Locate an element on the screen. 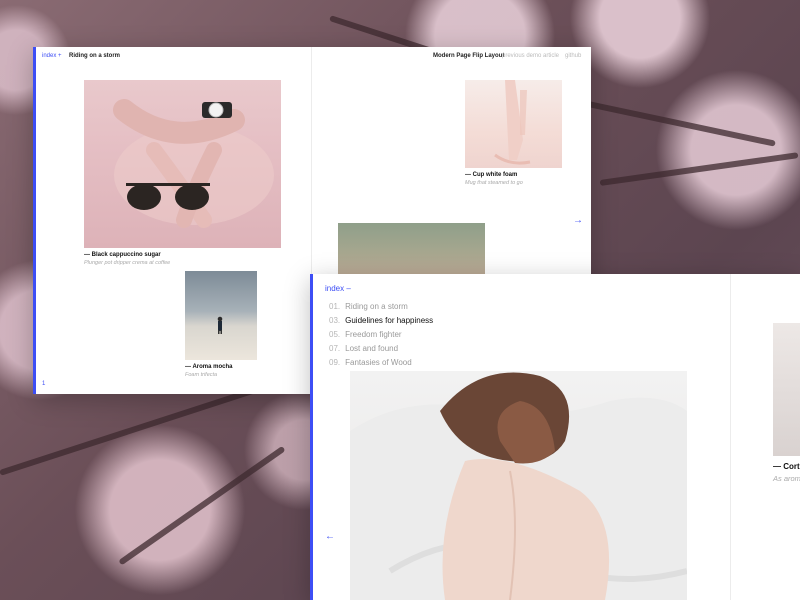 The height and width of the screenshot is (600, 800). menu-item: 05. Freedom fighter is located at coordinates (365, 334).